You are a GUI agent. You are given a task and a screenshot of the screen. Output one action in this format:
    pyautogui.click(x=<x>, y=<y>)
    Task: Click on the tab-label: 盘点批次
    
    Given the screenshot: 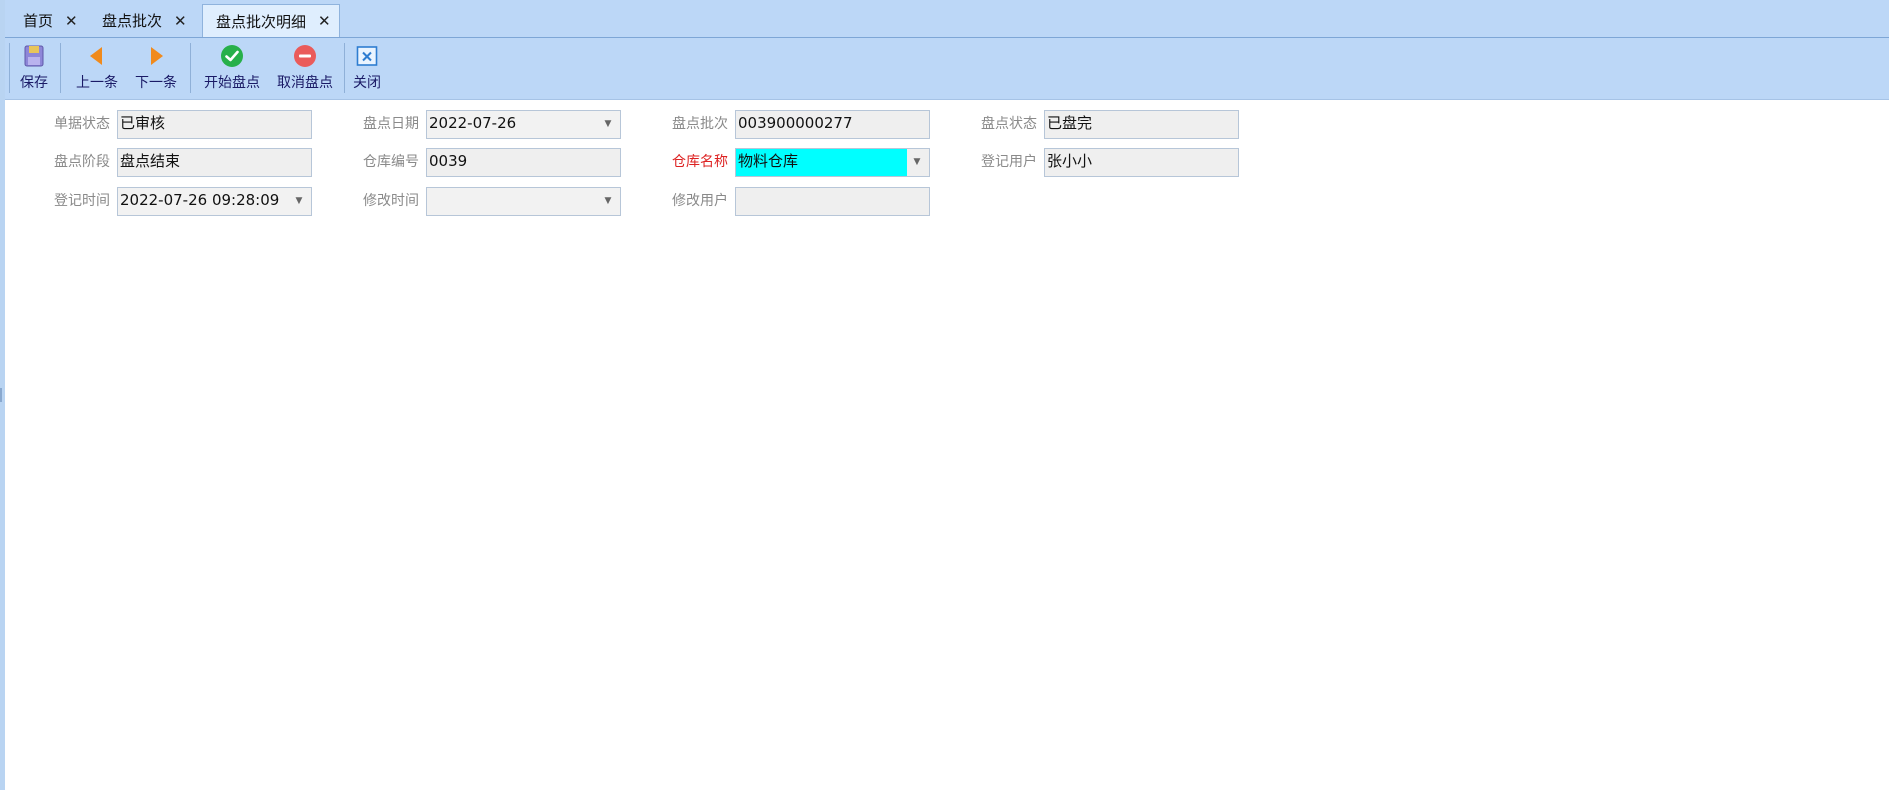 What is the action you would take?
    pyautogui.click(x=132, y=21)
    